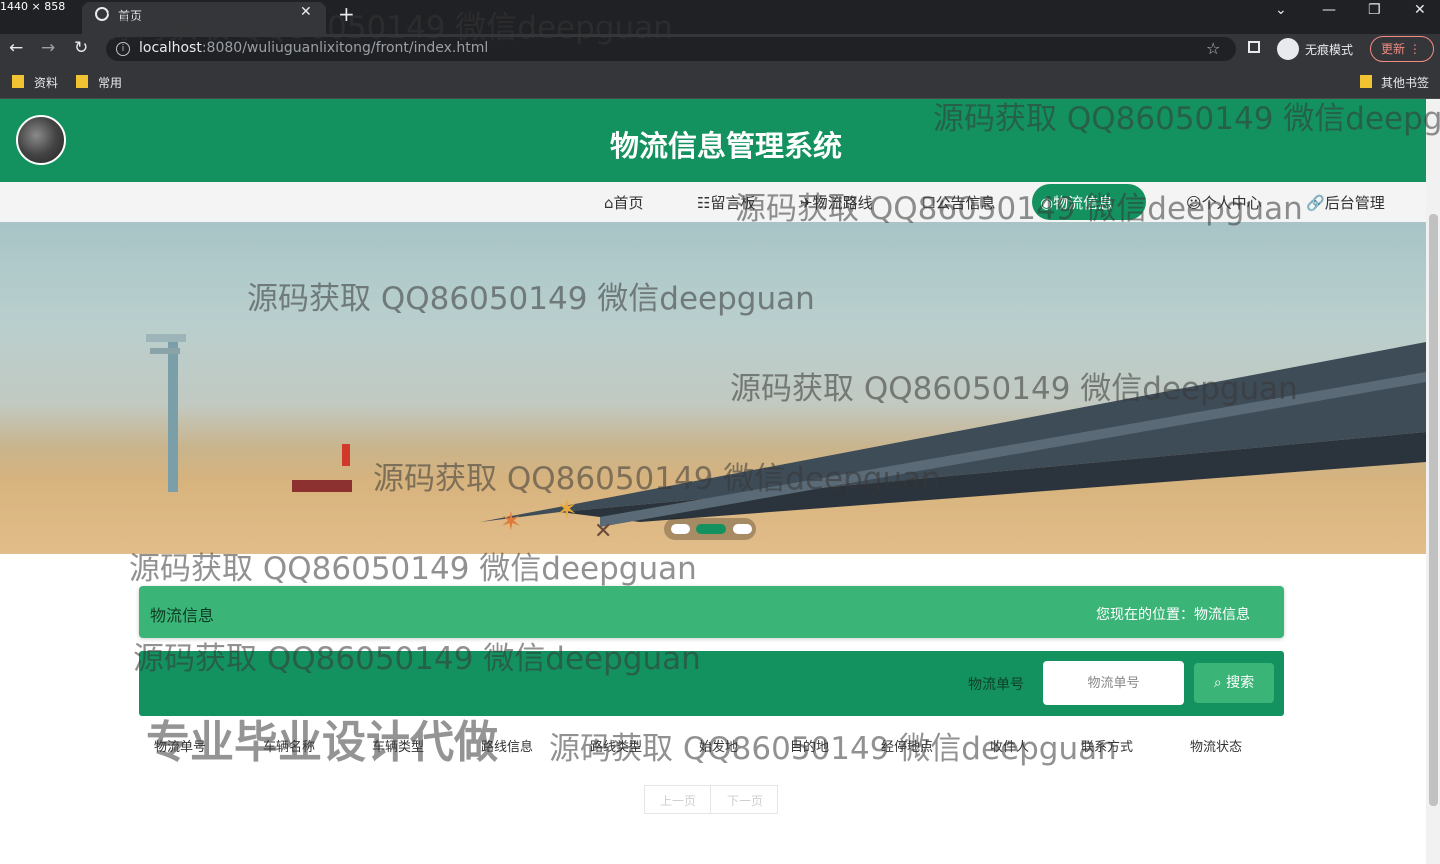 The image size is (1440, 864). Describe the element at coordinates (711, 529) in the screenshot. I see `carousel-dot-active` at that location.